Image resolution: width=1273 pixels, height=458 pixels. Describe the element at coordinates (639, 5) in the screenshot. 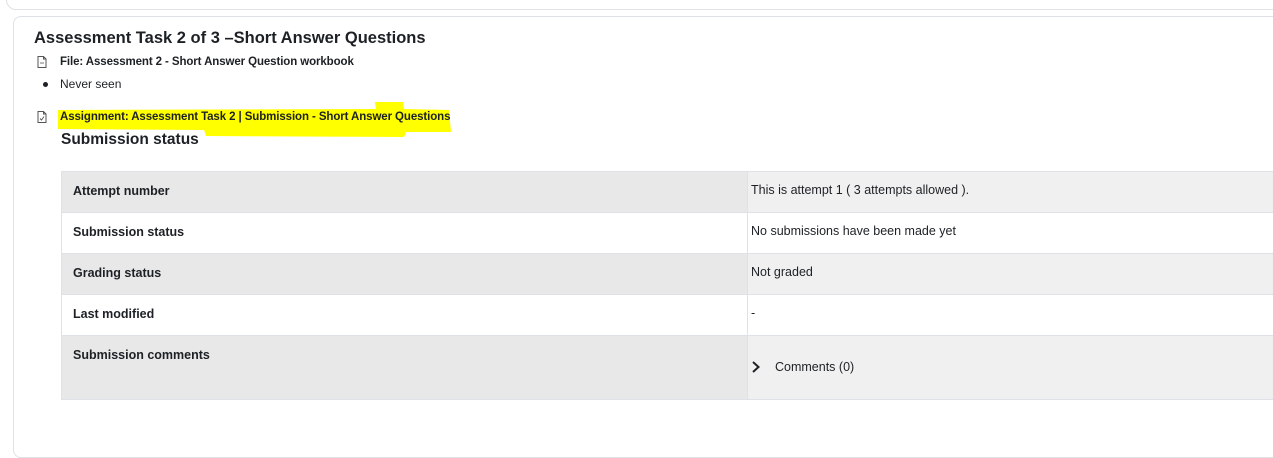

I see `previous-section-card` at that location.